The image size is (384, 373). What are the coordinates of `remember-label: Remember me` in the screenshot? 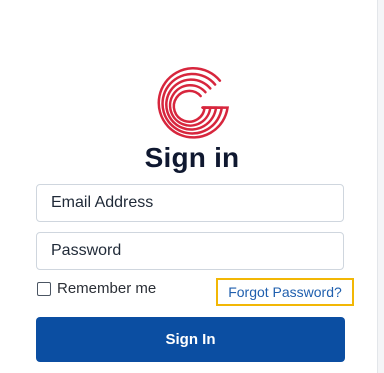 It's located at (107, 288).